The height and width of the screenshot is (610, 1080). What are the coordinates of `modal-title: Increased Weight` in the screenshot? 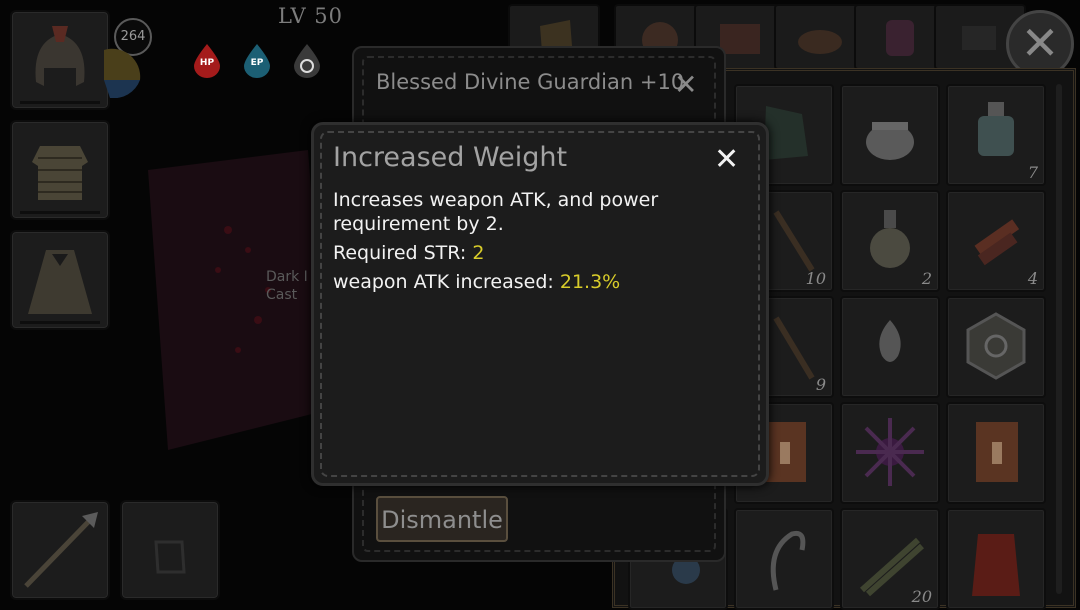 It's located at (450, 157).